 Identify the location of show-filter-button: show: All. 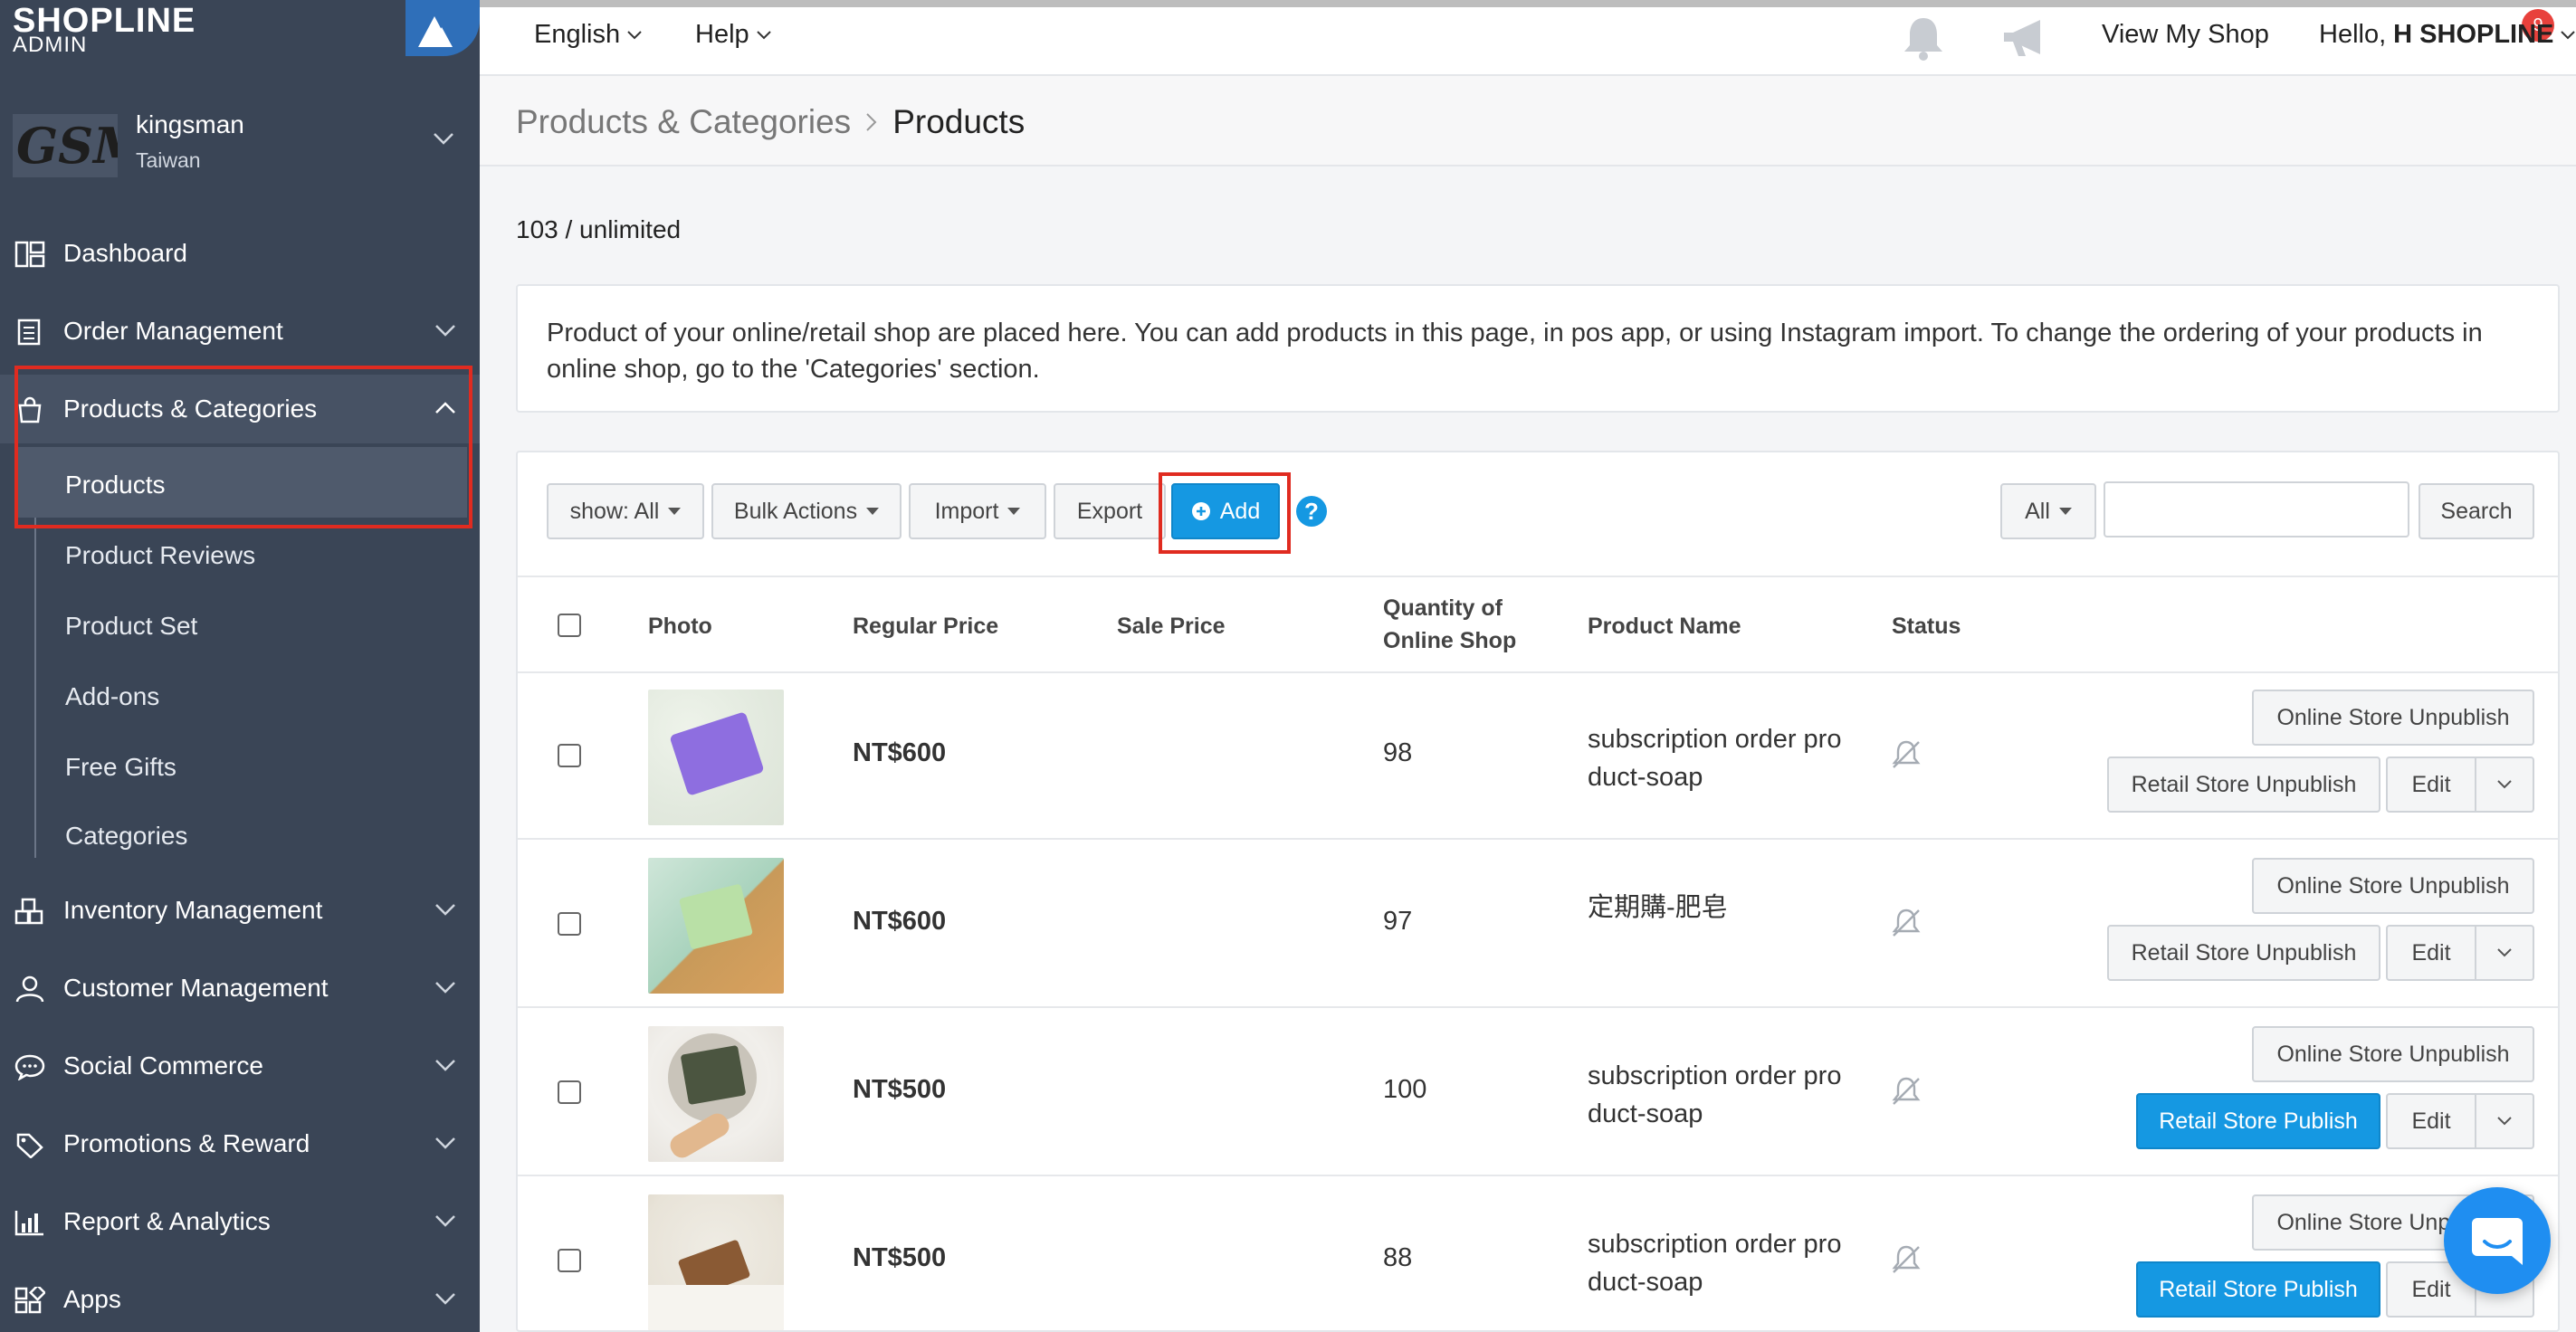
(625, 511).